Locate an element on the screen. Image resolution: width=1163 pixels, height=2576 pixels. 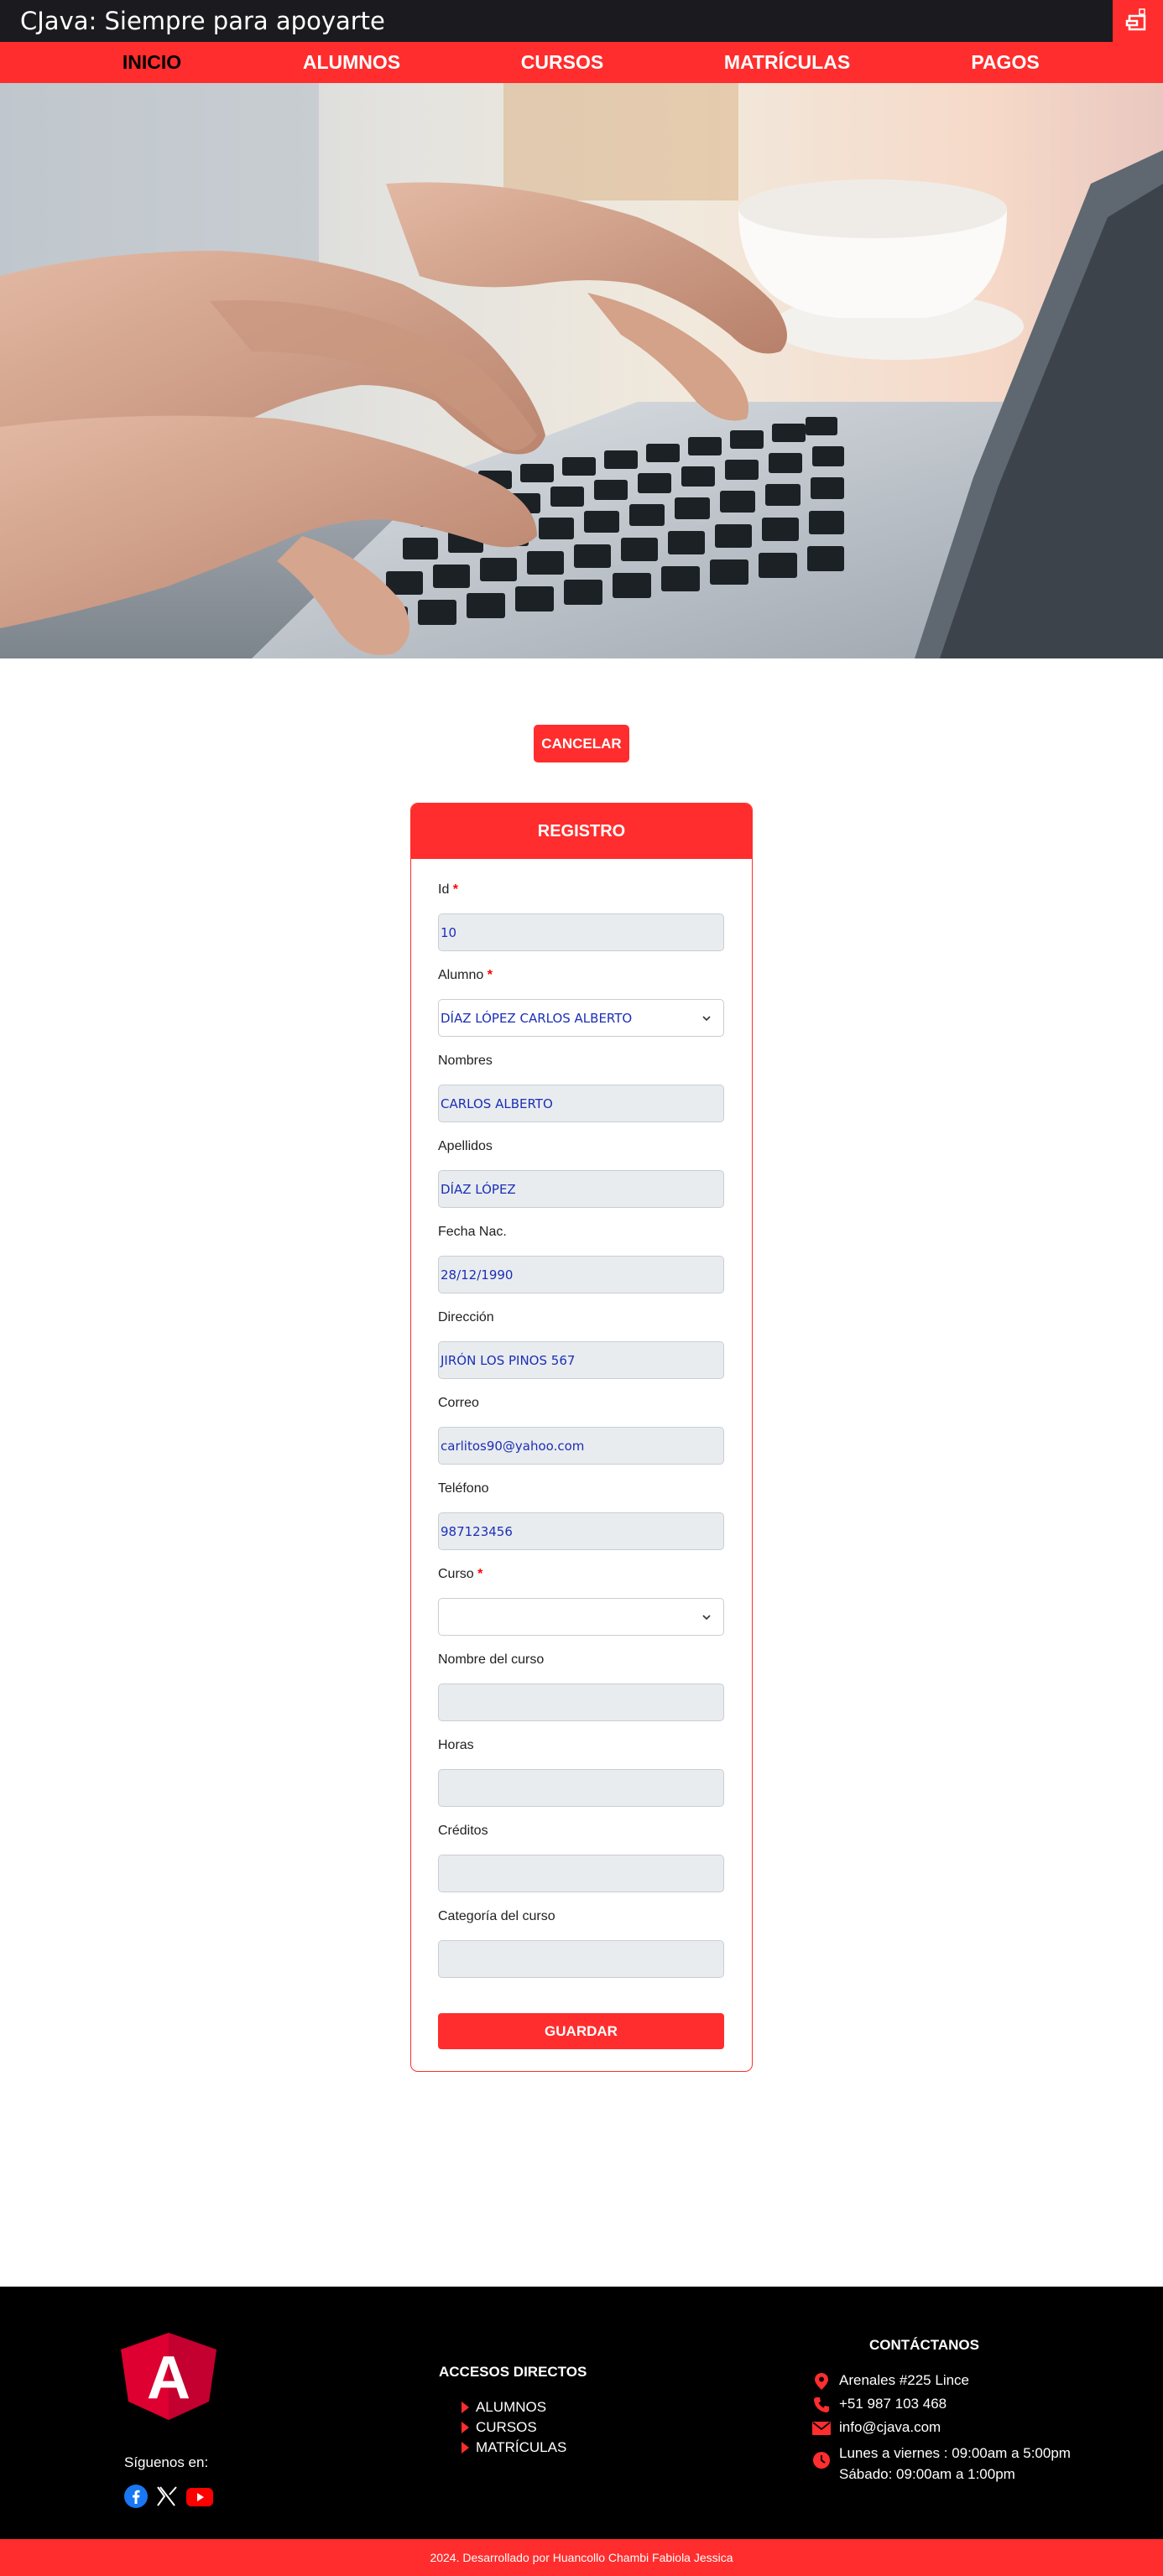
alumno-selected-value: DÍAZ LÓPEZ CARLOS ALBERTO is located at coordinates (537, 1018).